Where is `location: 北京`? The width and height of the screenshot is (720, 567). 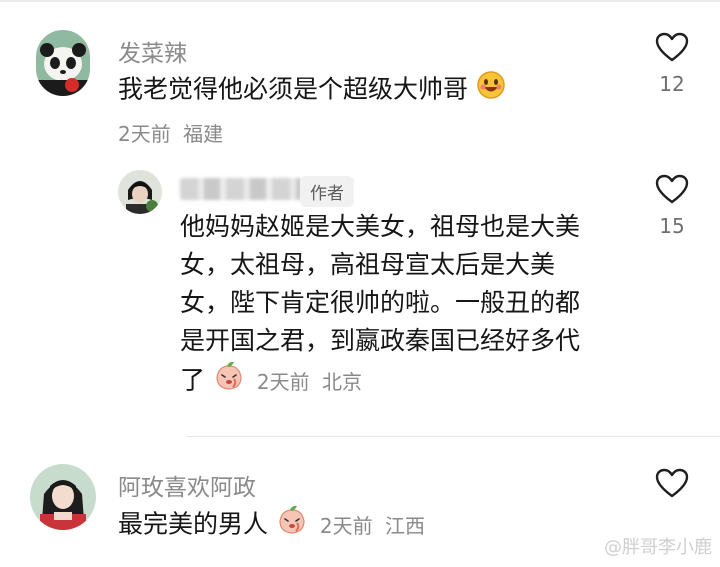
location: 北京 is located at coordinates (342, 381).